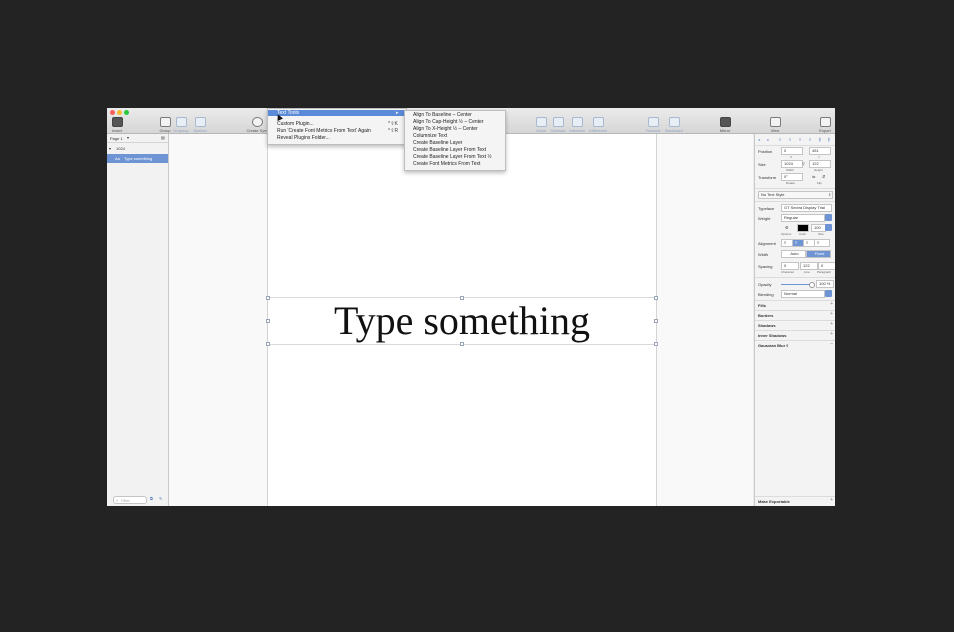 The image size is (954, 632). Describe the element at coordinates (775, 125) in the screenshot. I see `view-button: View` at that location.